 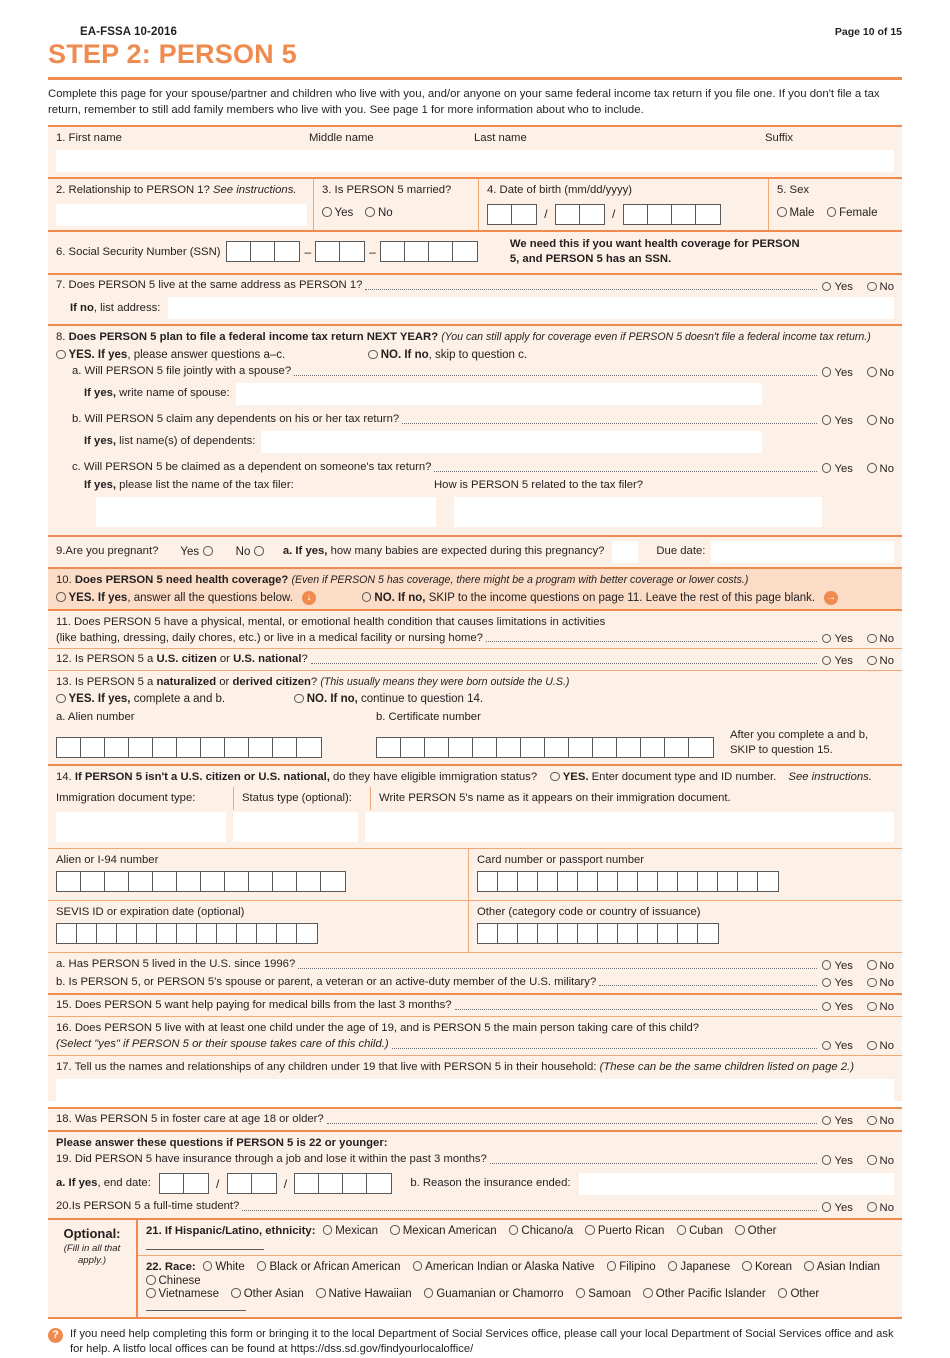 What do you see at coordinates (837, 1121) in the screenshot?
I see `q18-yes: Yes` at bounding box center [837, 1121].